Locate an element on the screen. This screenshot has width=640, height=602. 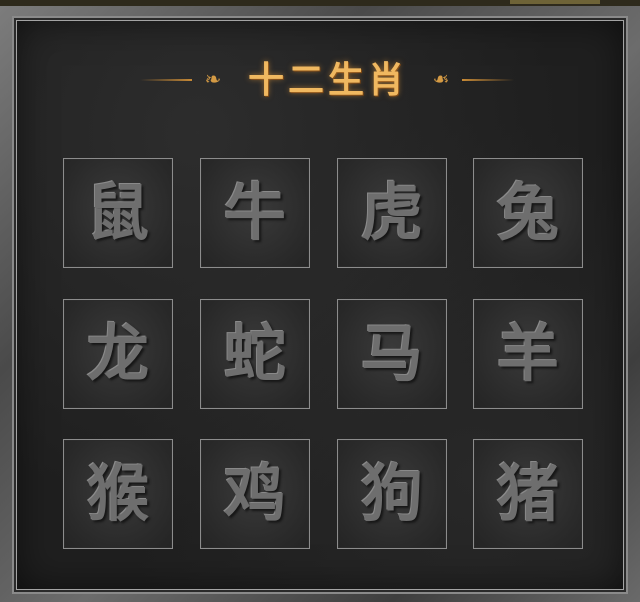
zodiac-tile-tiger: 虎 is located at coordinates (392, 213).